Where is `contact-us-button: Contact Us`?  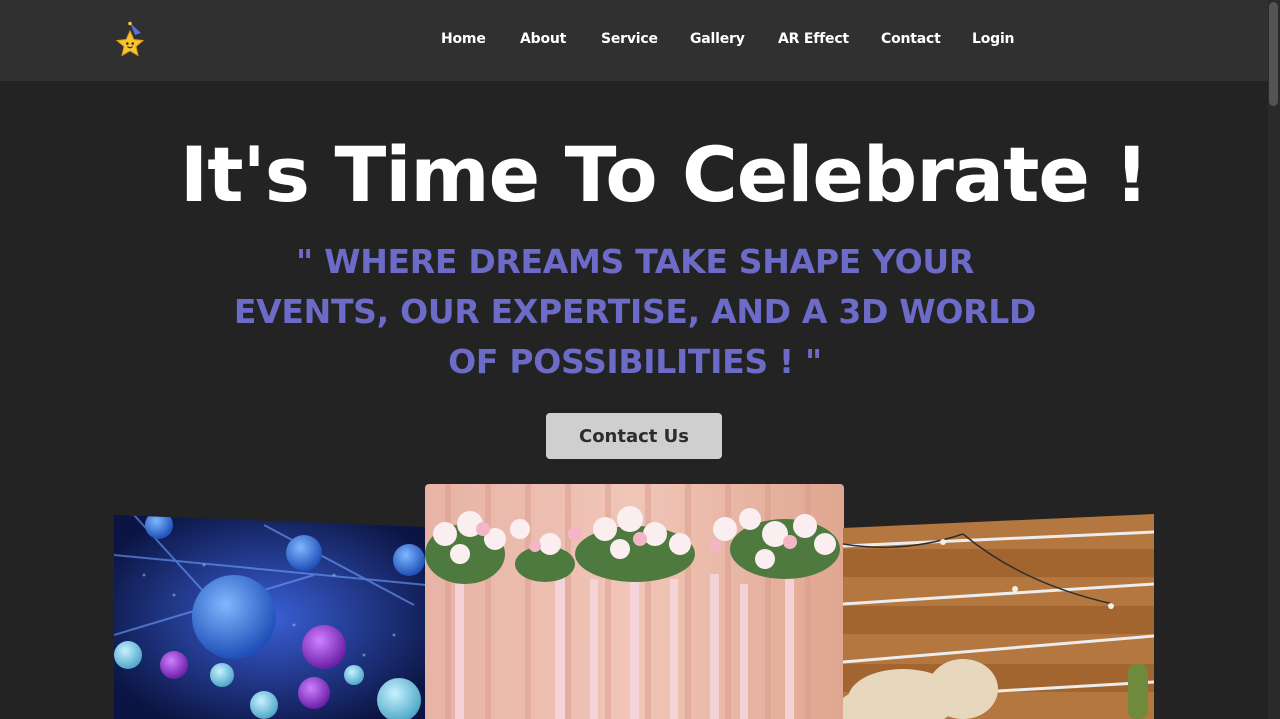 contact-us-button: Contact Us is located at coordinates (634, 436).